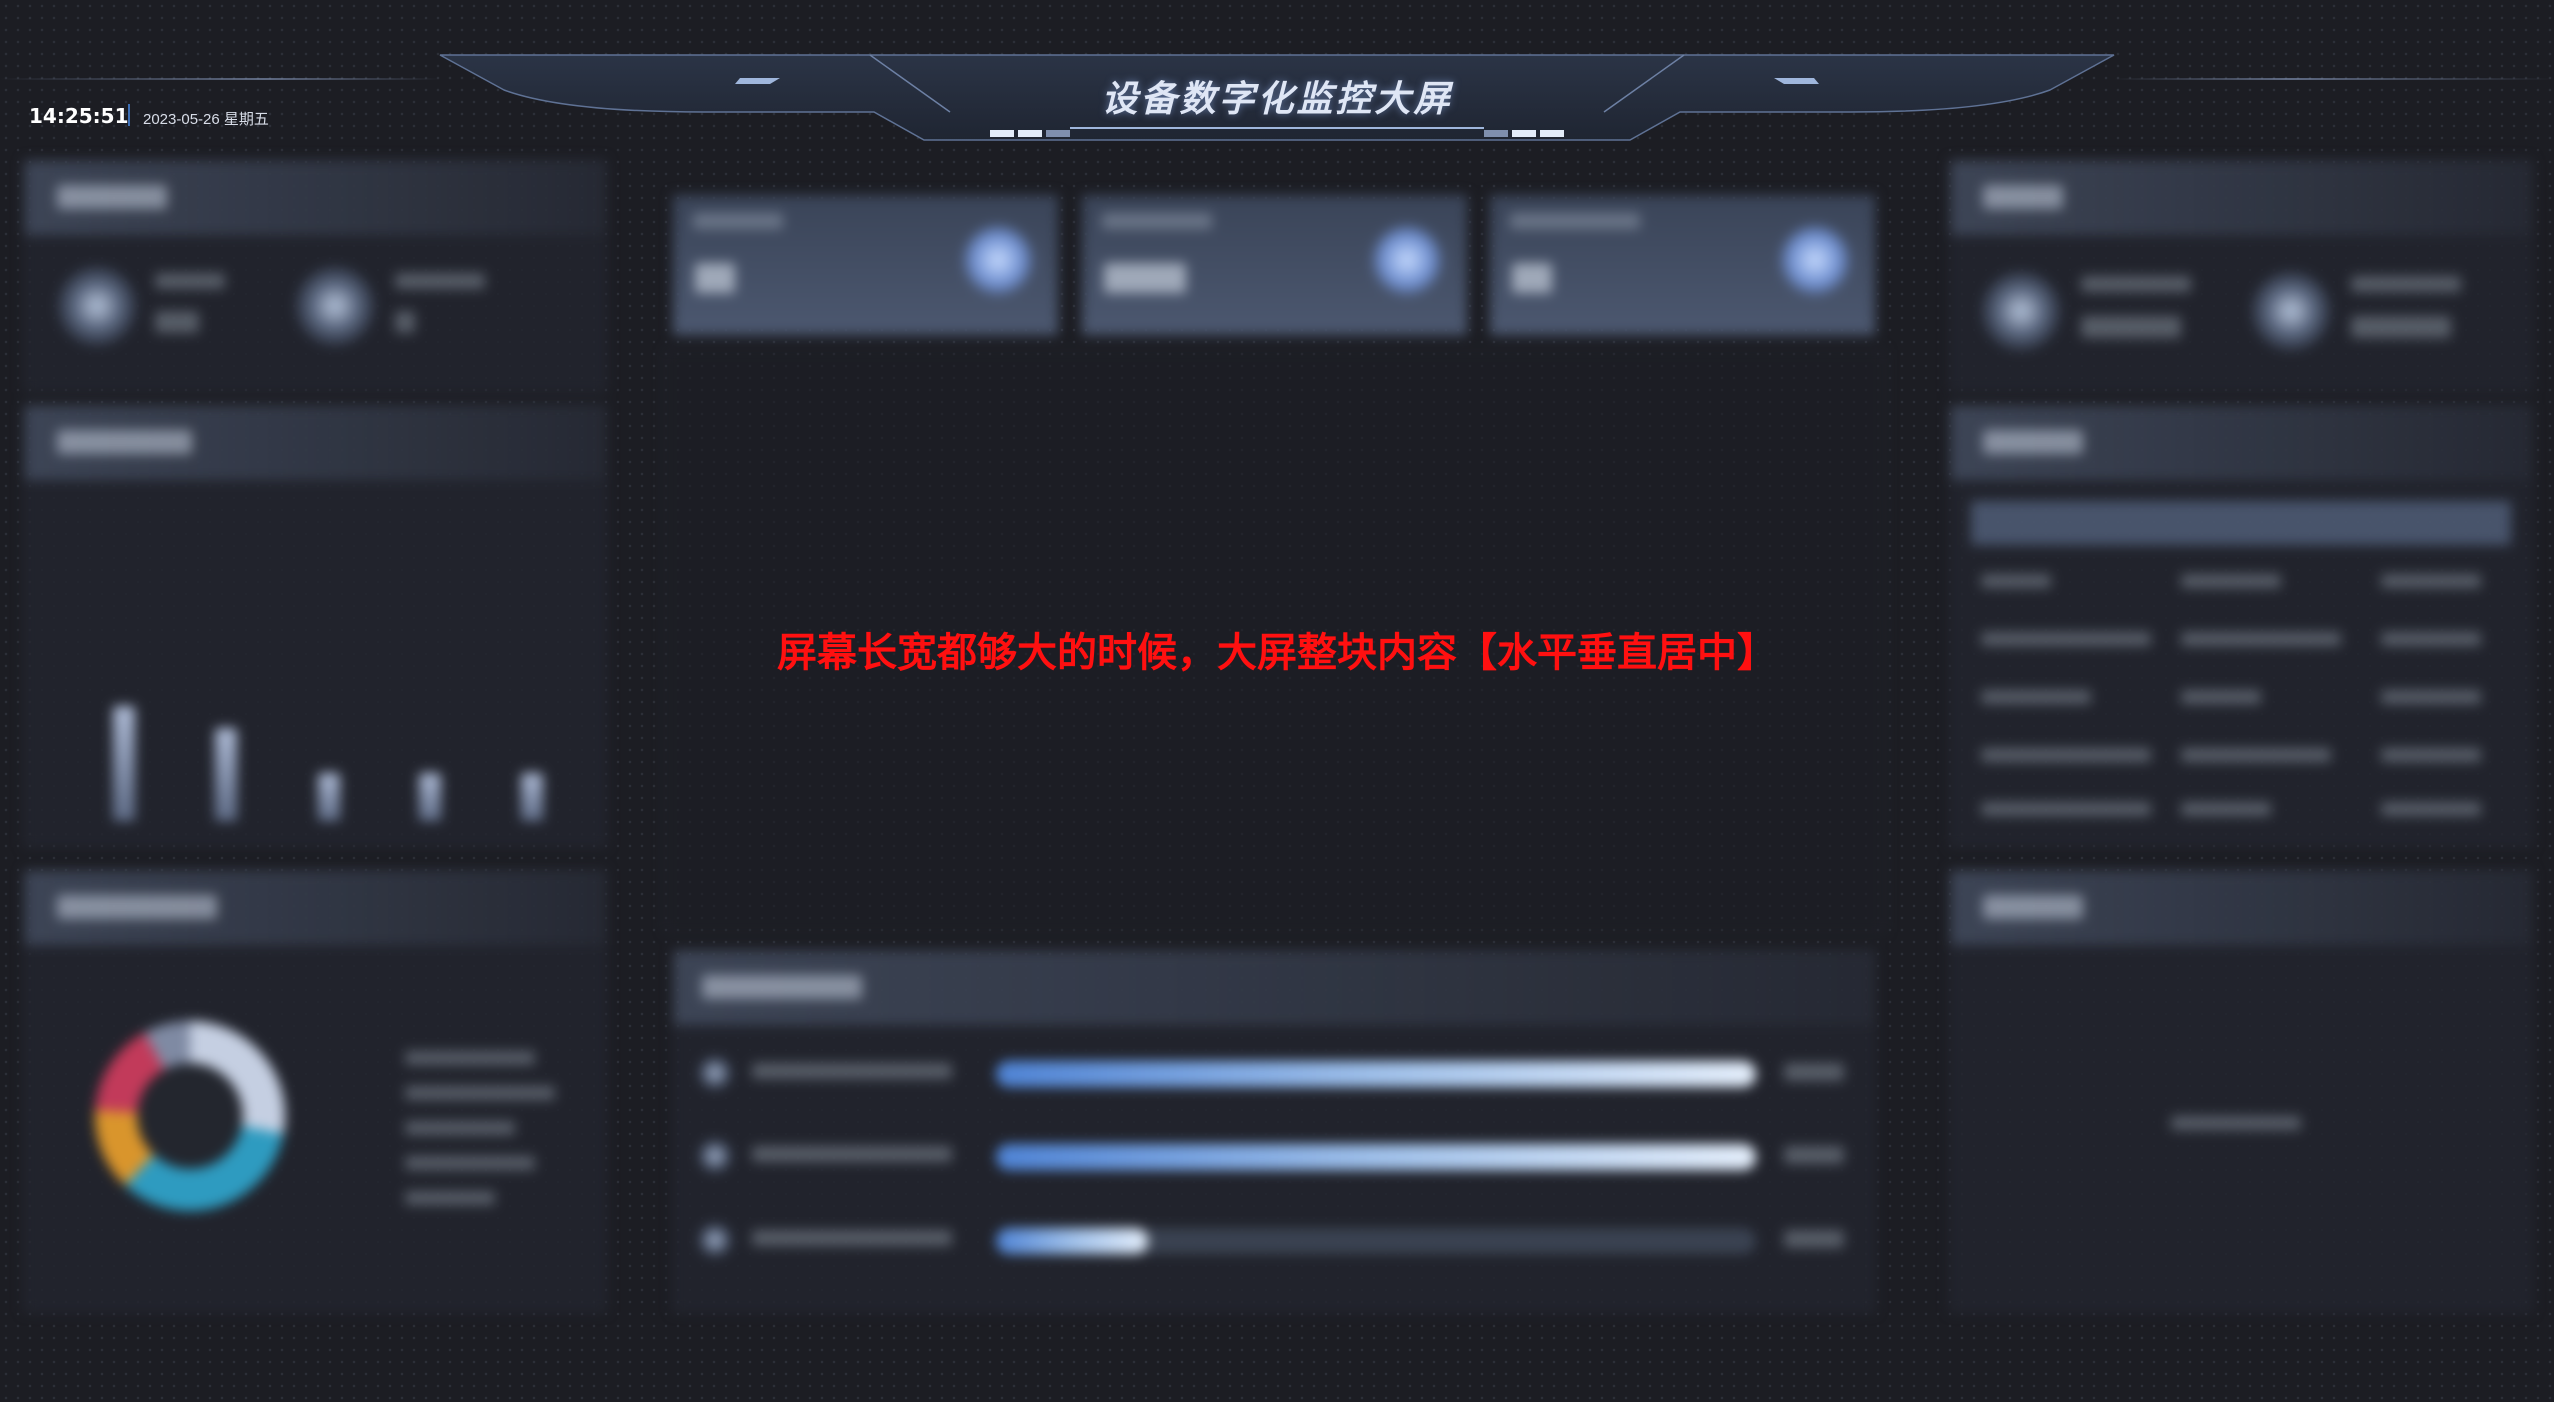 This screenshot has width=2554, height=1402. I want to click on clock-time: 14:25:51, so click(79, 116).